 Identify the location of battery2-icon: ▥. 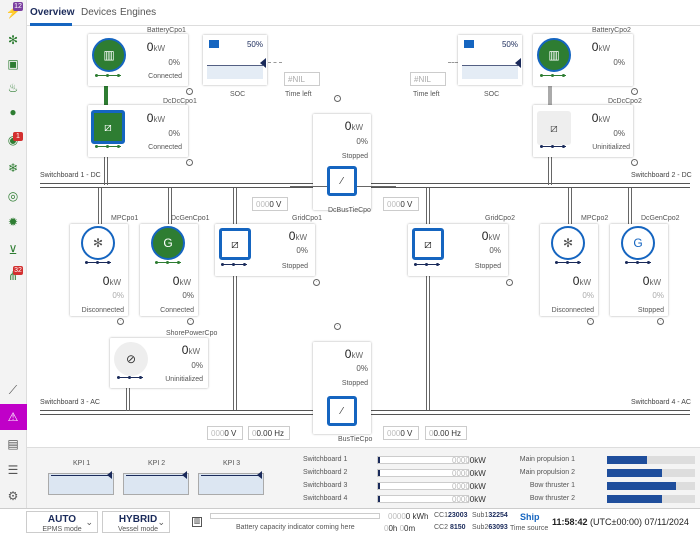
(554, 55).